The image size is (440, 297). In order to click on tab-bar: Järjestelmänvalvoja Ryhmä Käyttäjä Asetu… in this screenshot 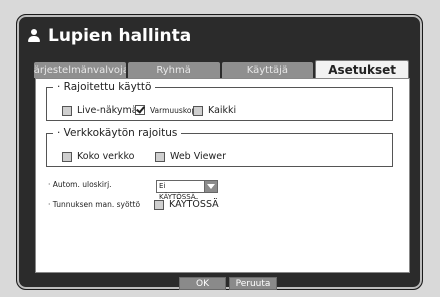, I will do `click(221, 69)`.